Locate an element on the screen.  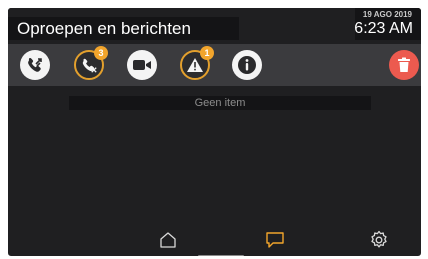
nav-settings-button is located at coordinates (379, 240).